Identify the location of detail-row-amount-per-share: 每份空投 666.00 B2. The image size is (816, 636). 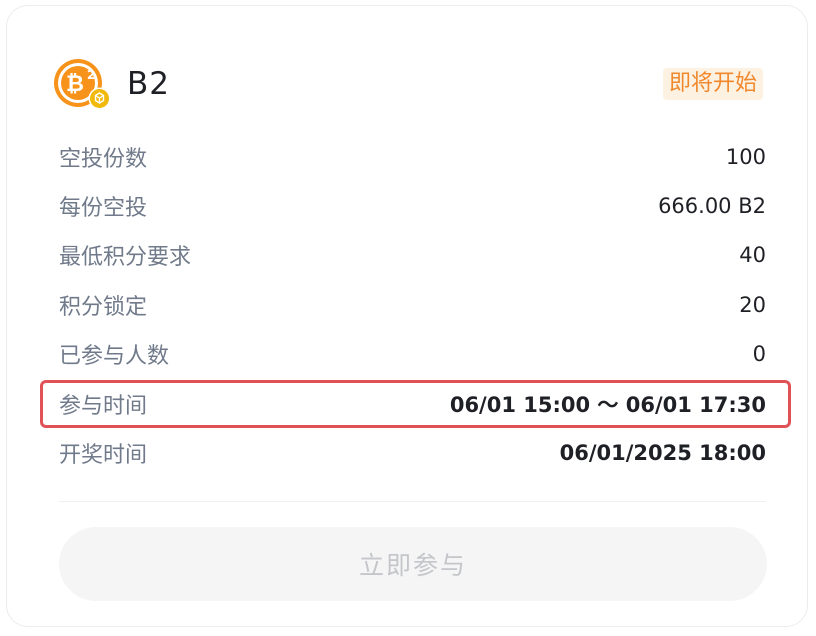
(412, 205).